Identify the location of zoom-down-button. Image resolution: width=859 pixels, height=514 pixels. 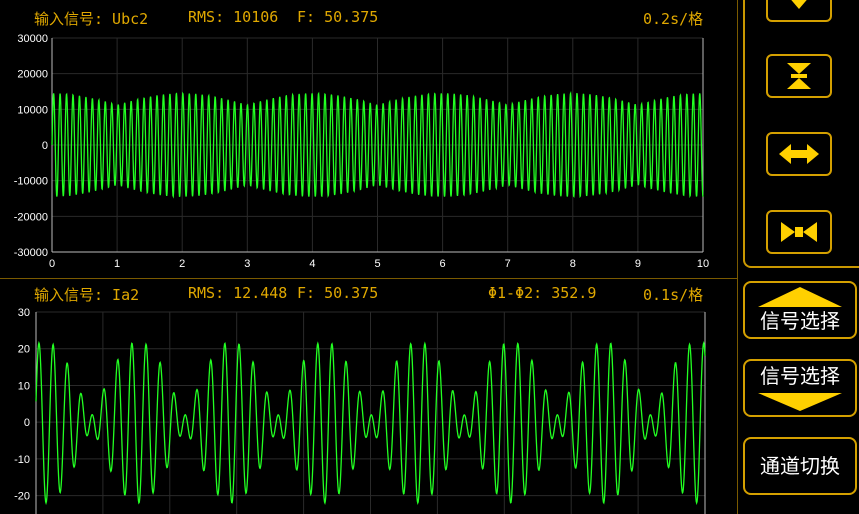
(799, 11).